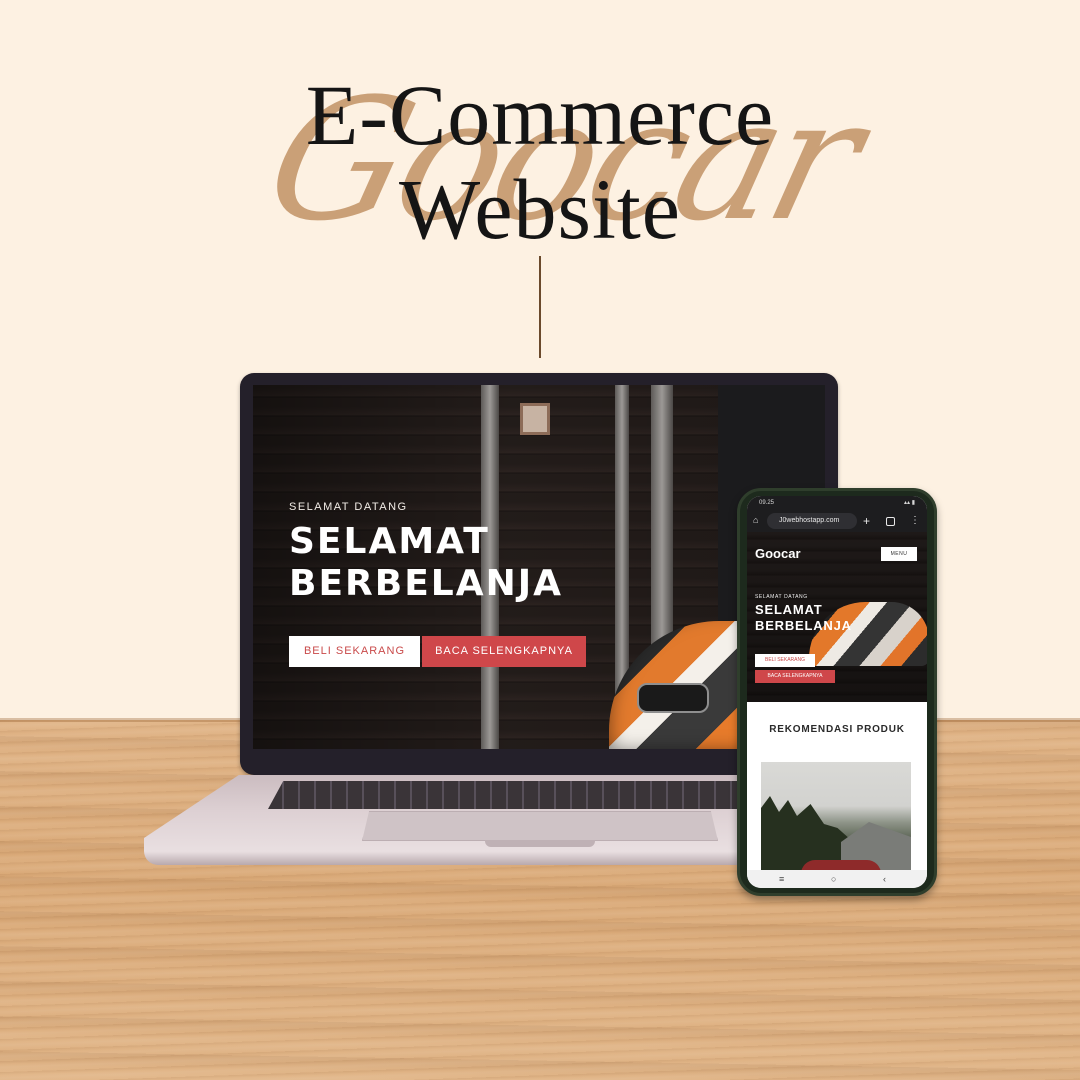 This screenshot has width=1080, height=1080. What do you see at coordinates (540, 209) in the screenshot?
I see `title-line-2: Website` at bounding box center [540, 209].